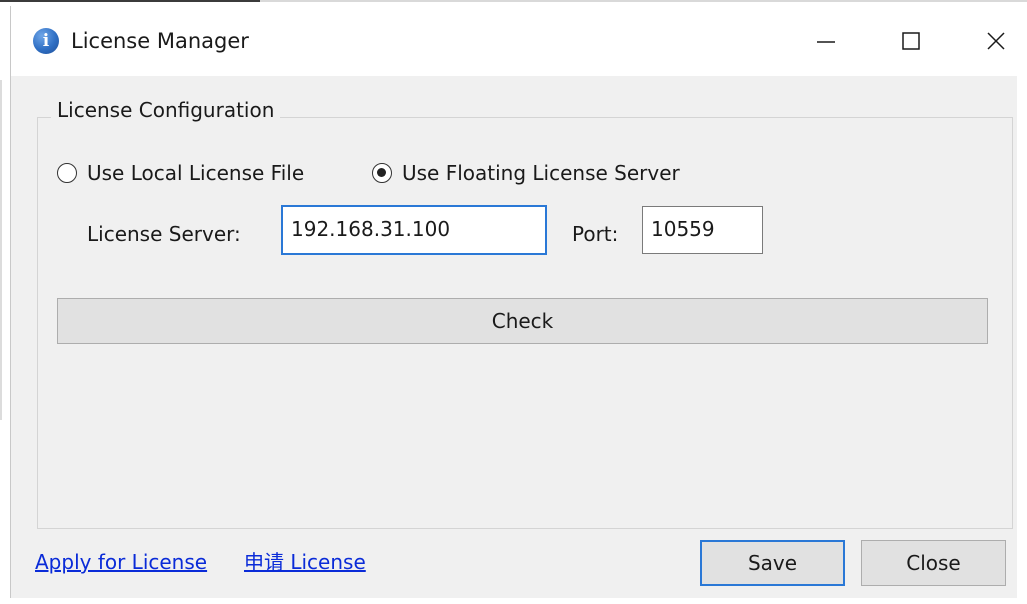  I want to click on window-title: License Manager, so click(160, 41).